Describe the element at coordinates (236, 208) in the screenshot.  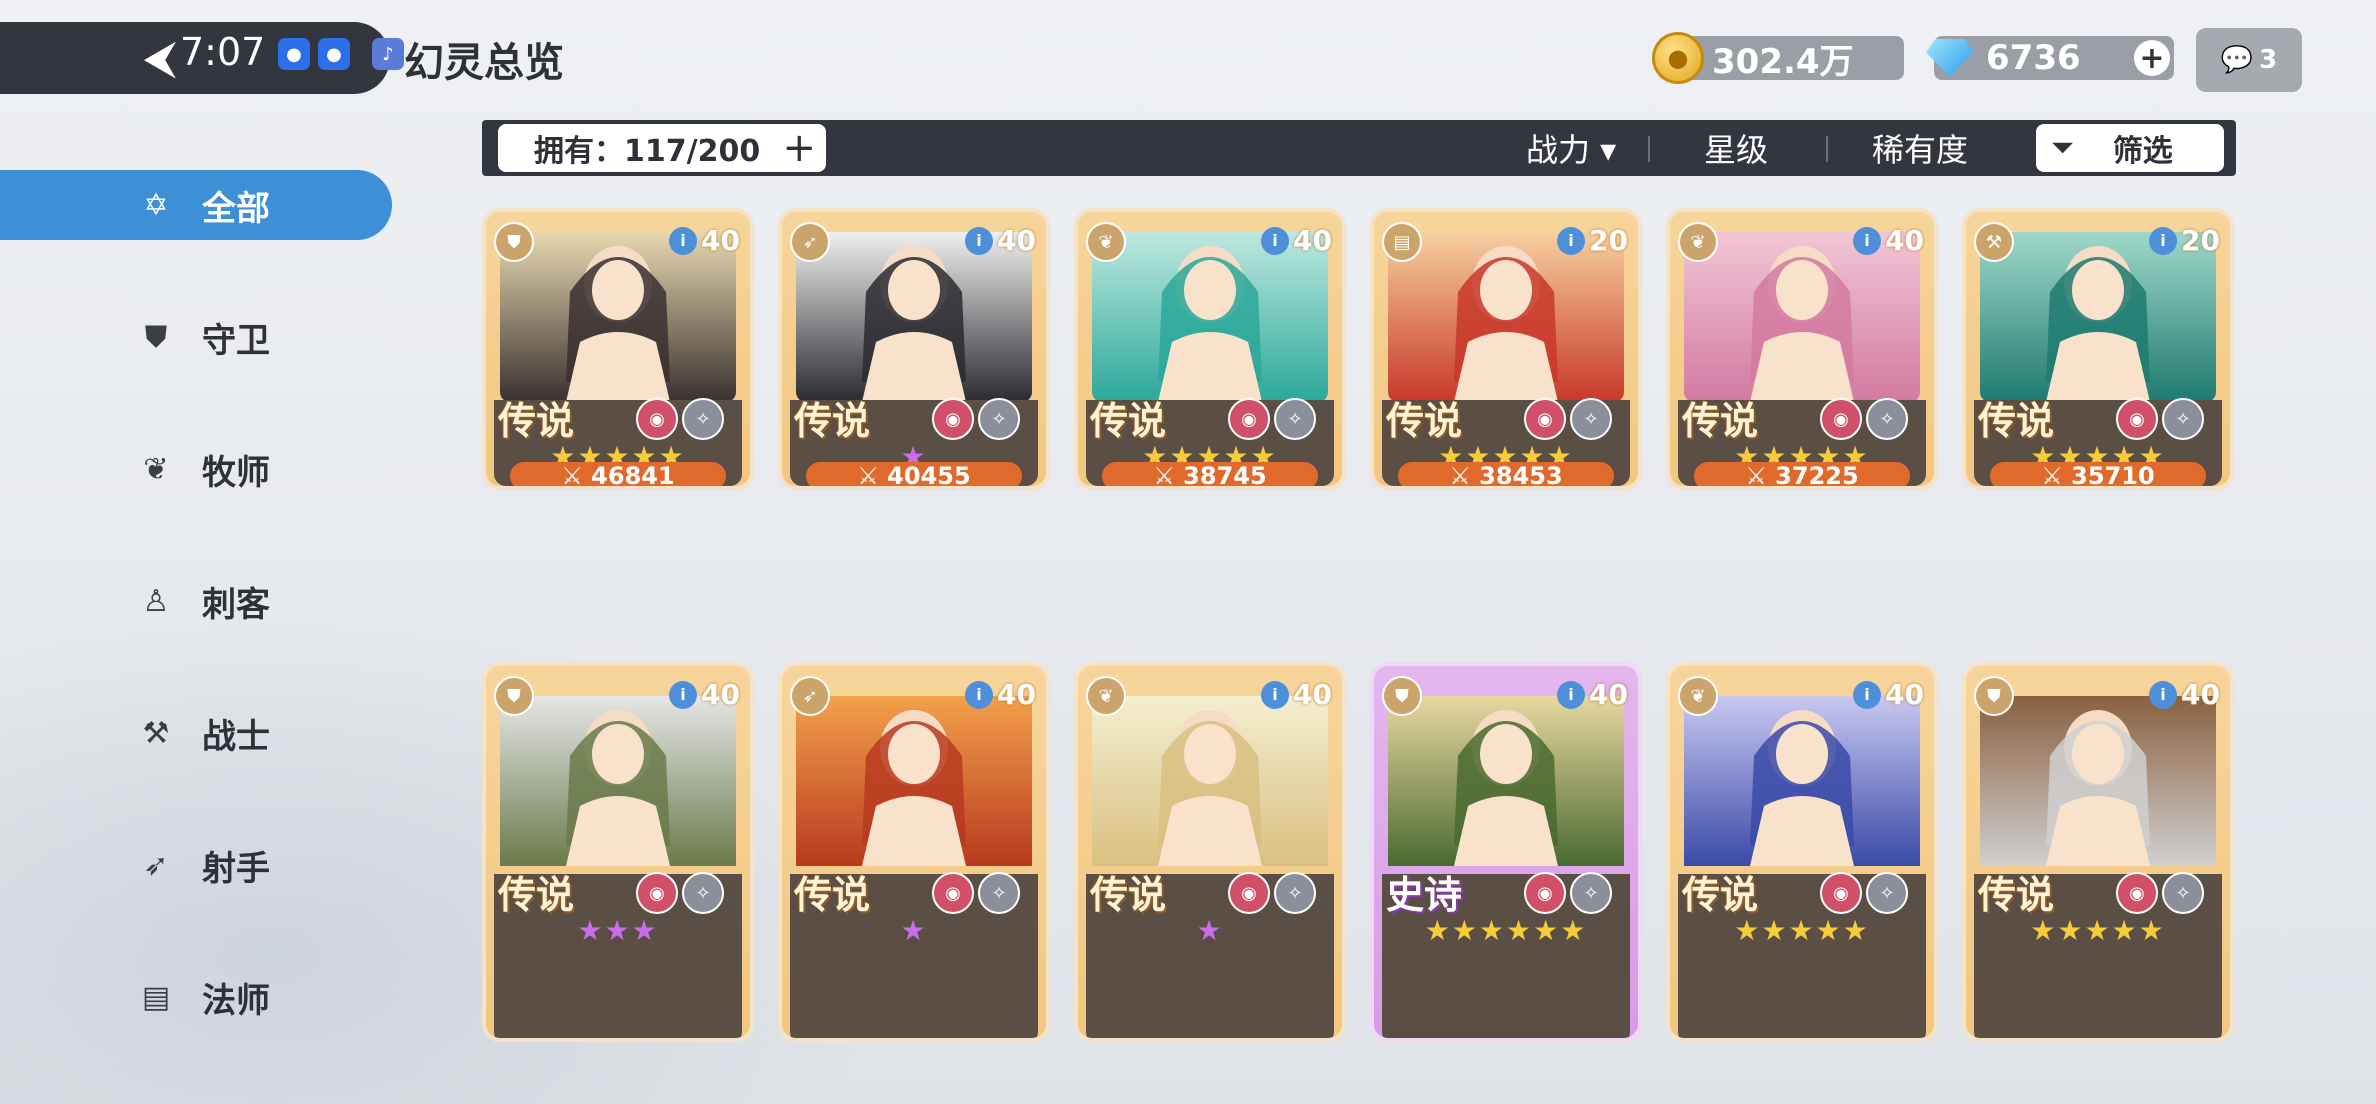
I see `sidebar-label: 全部` at that location.